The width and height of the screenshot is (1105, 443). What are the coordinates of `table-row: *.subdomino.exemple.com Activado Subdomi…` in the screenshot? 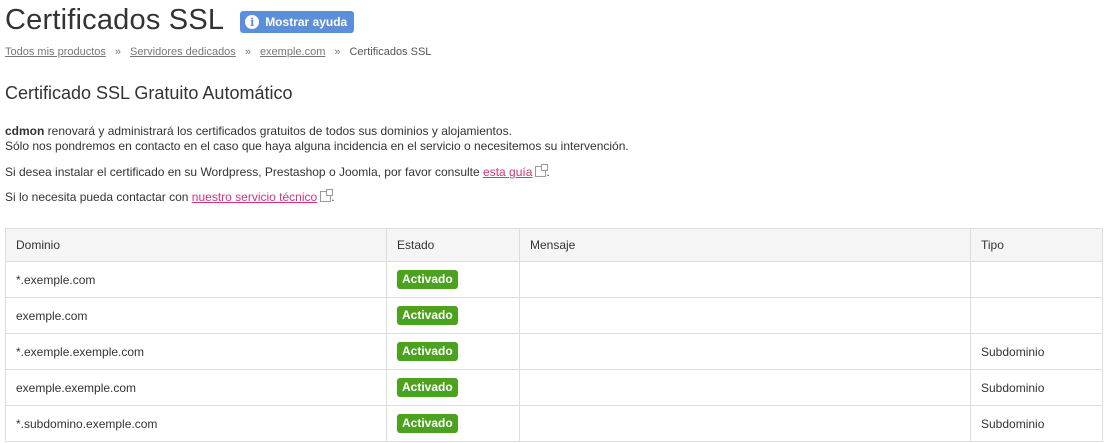 It's located at (554, 423).